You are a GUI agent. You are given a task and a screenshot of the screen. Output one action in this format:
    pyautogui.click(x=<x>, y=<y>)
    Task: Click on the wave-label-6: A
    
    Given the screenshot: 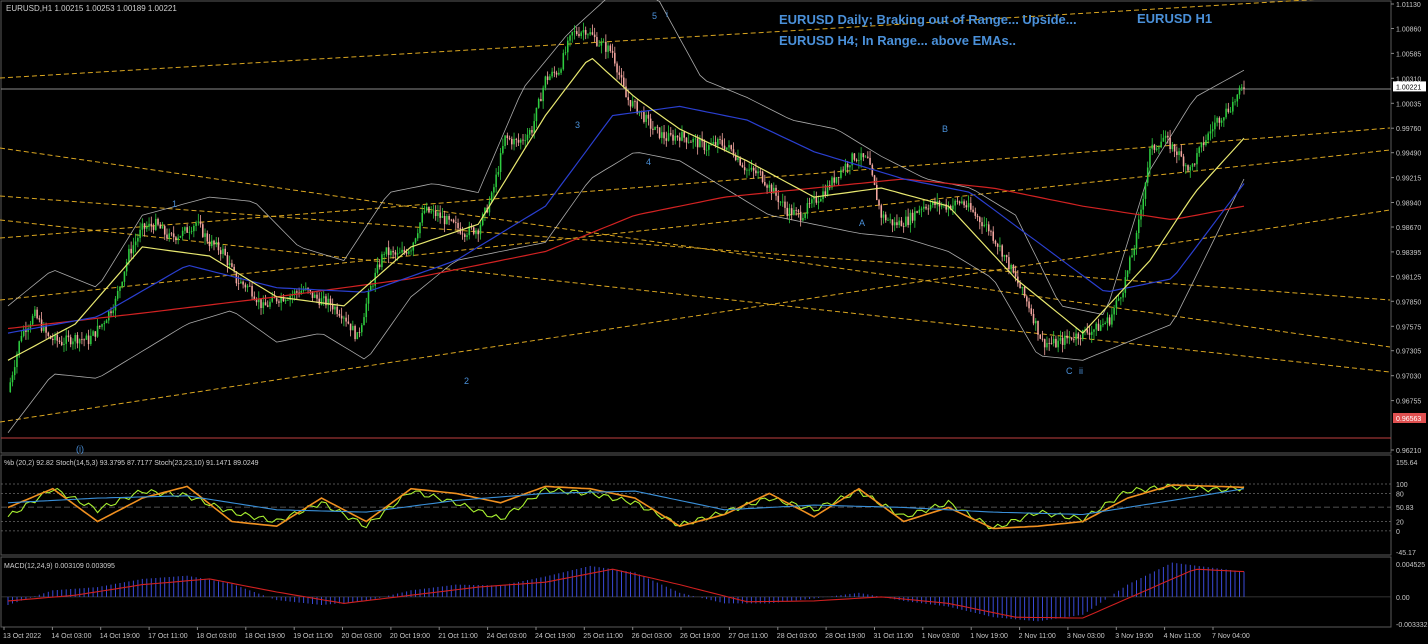 What is the action you would take?
    pyautogui.click(x=862, y=223)
    